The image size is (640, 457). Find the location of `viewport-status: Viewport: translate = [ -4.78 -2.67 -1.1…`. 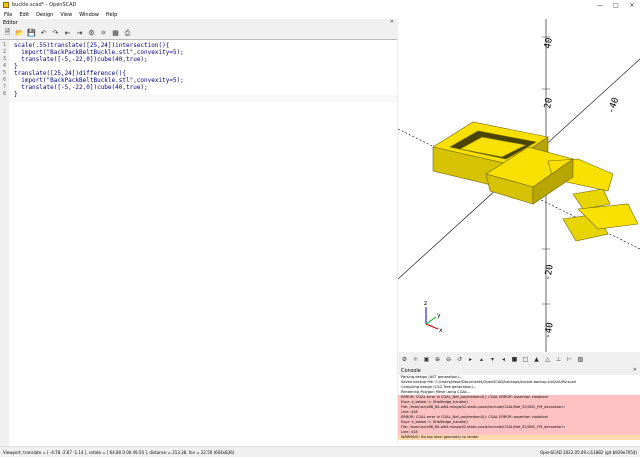

viewport-status: Viewport: translate = [ -4.78 -2.67 -1.1… is located at coordinates (119, 452).